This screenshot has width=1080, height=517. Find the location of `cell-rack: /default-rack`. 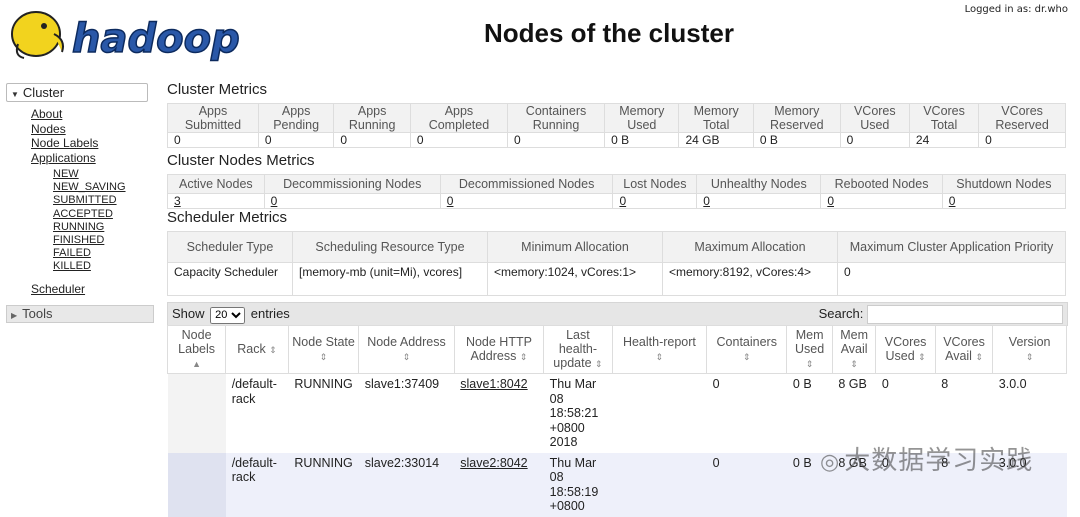

cell-rack: /default-rack is located at coordinates (257, 413).